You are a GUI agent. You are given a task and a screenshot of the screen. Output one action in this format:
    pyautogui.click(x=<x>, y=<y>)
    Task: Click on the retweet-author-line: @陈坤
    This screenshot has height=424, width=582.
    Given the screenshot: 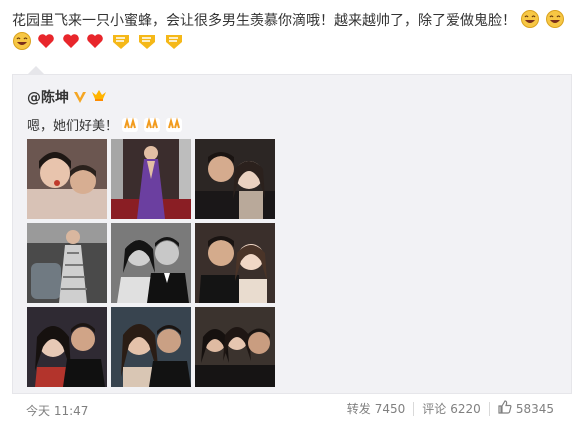 What is the action you would take?
    pyautogui.click(x=67, y=97)
    